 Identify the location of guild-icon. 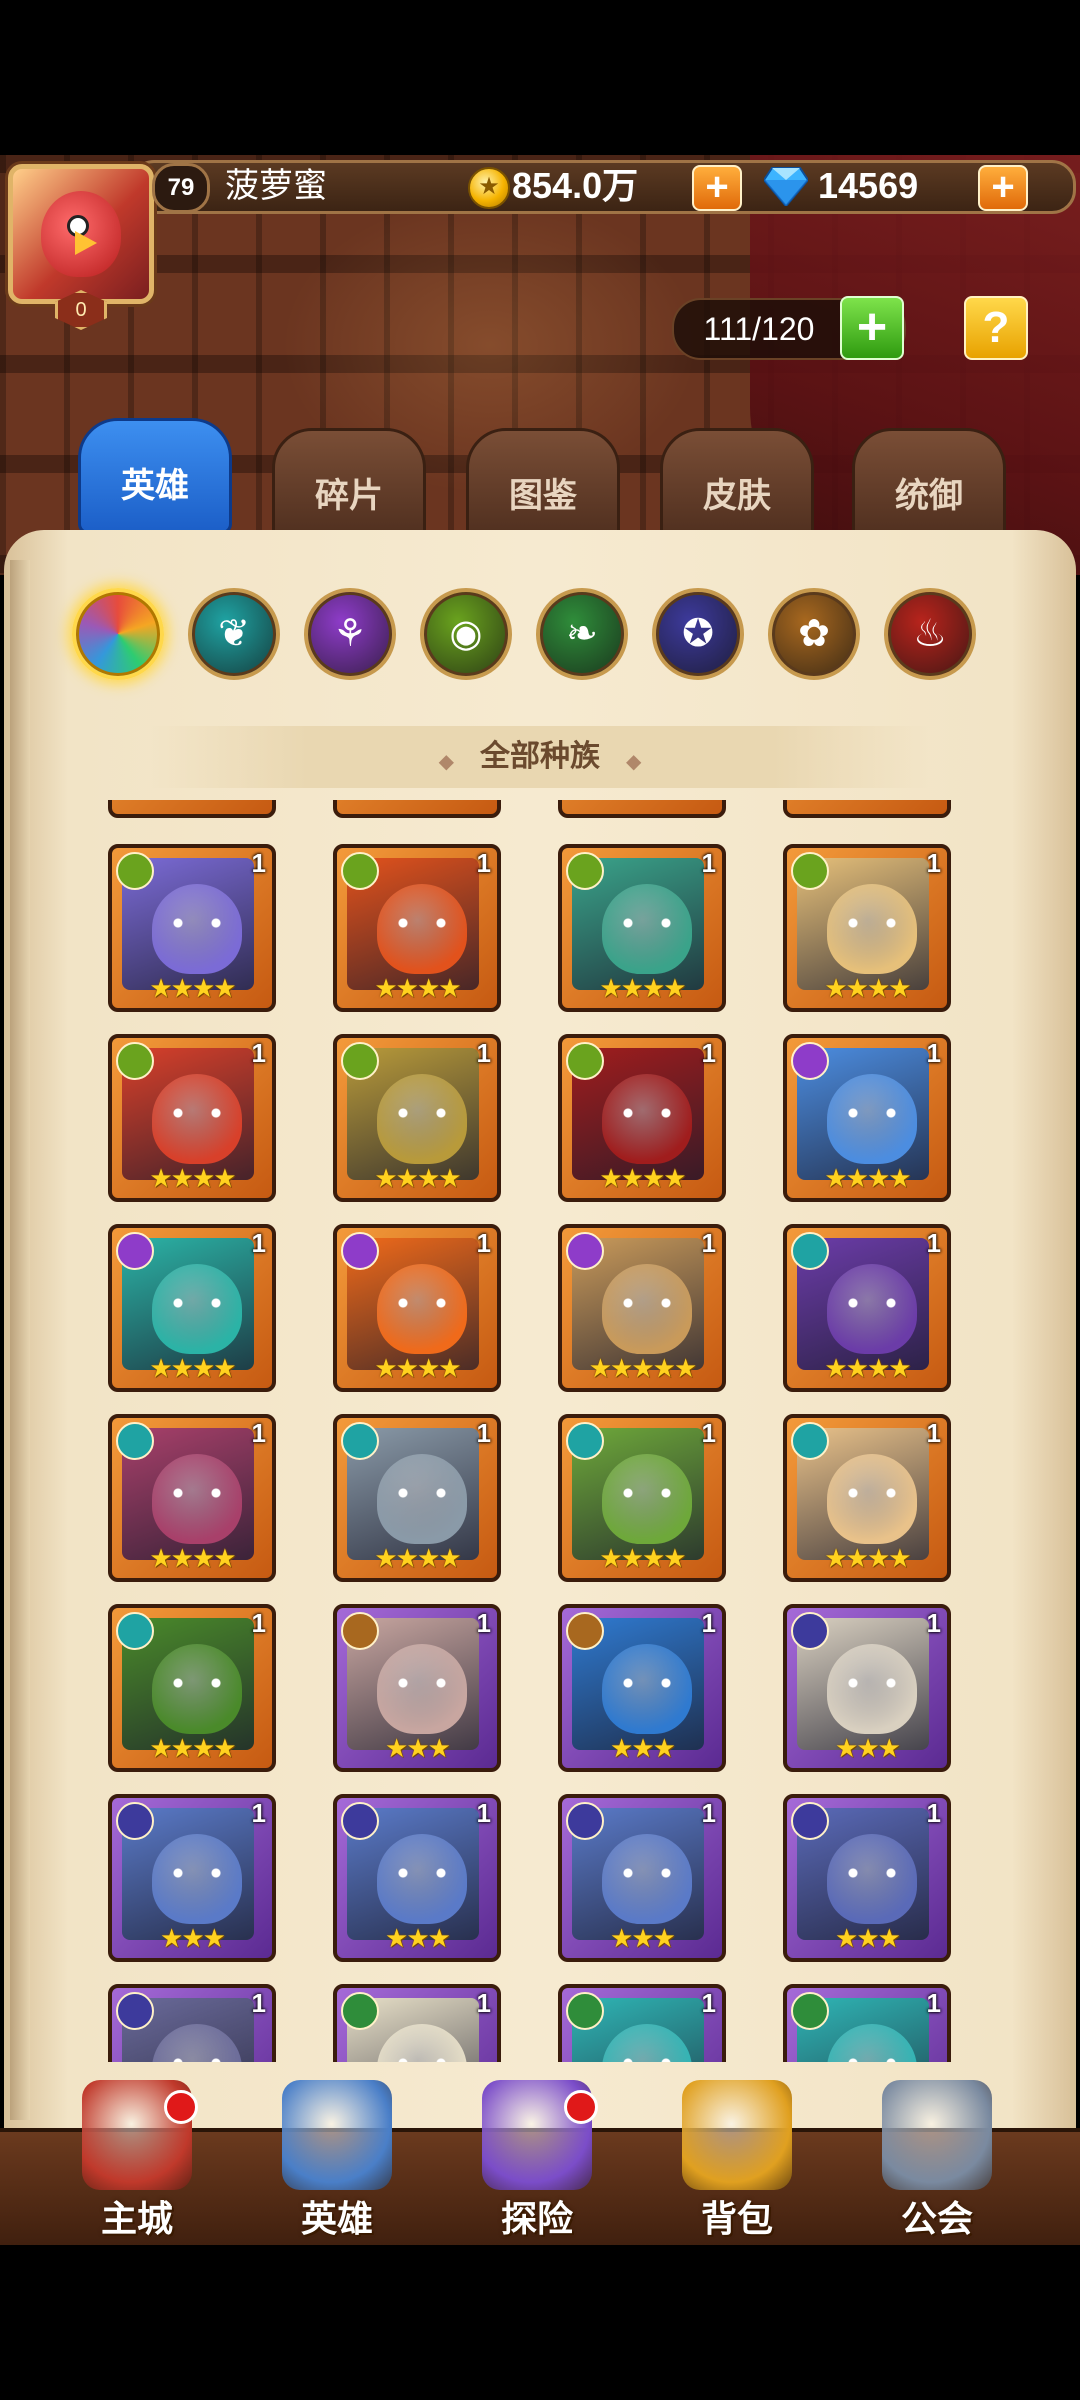
(937, 2135).